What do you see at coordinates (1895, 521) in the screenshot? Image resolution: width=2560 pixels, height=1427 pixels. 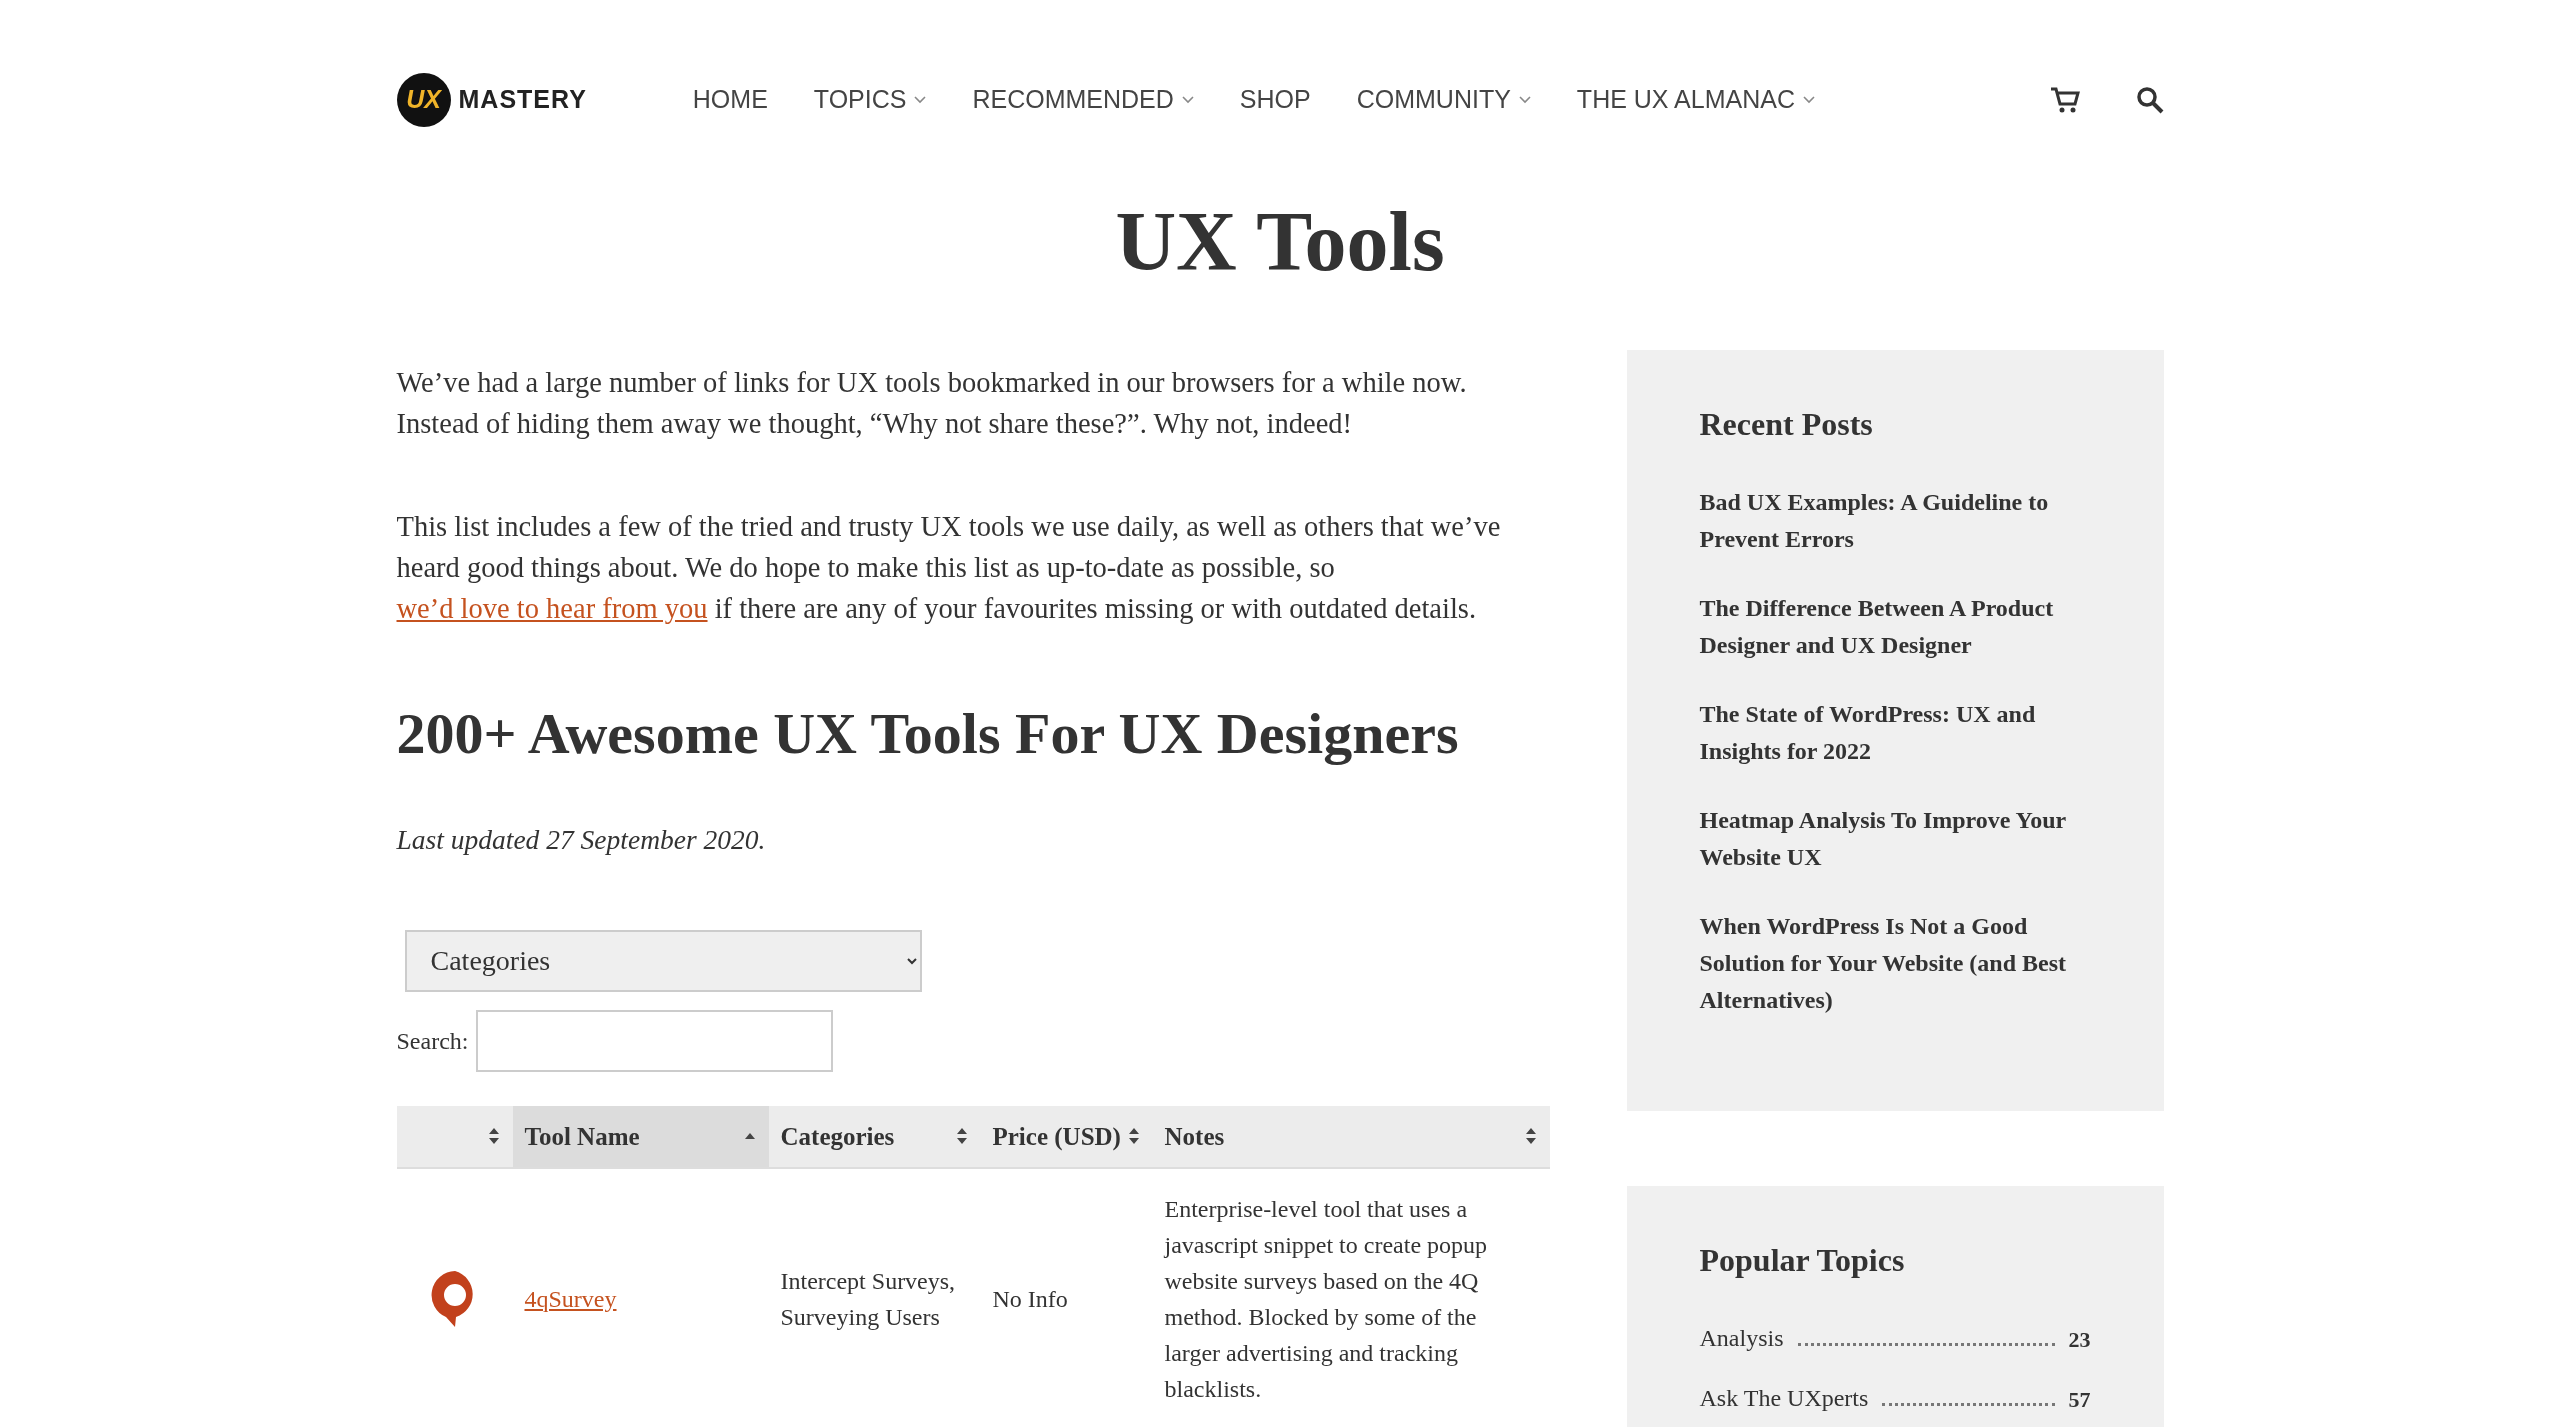 I see `post-link: Bad UX Examples: A Guideline to Prevent Errors` at bounding box center [1895, 521].